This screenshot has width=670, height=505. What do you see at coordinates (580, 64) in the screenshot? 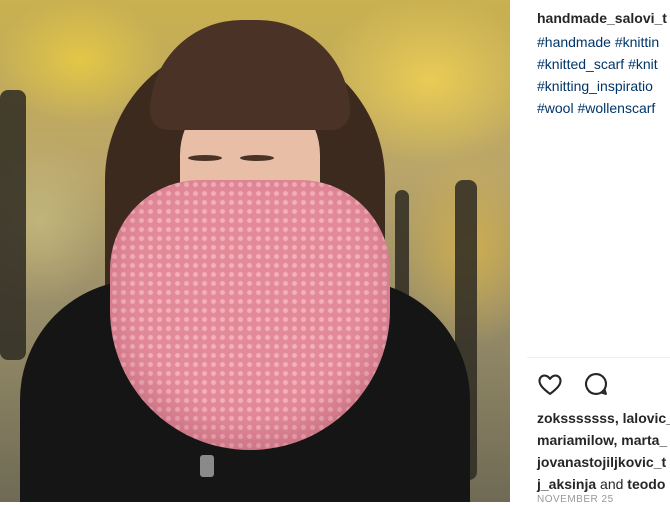
I see `hashtag-link: #knitted_scarf` at bounding box center [580, 64].